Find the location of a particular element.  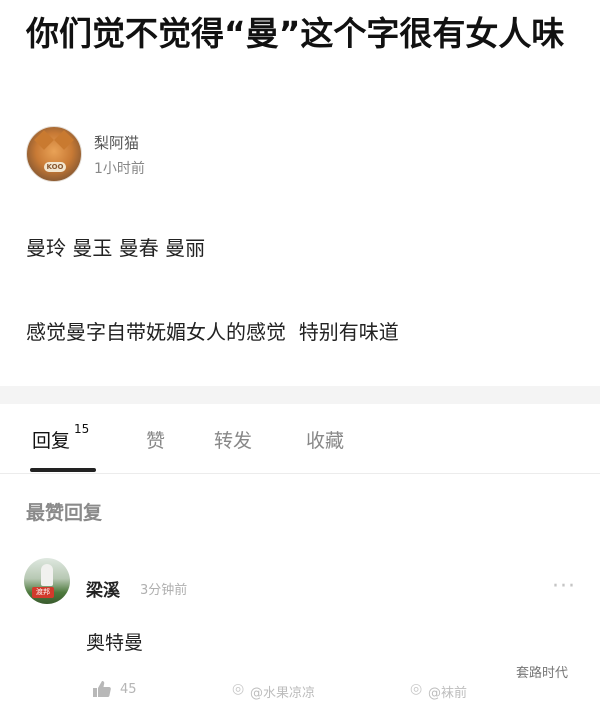

author-avatar: KOO is located at coordinates (54, 154).